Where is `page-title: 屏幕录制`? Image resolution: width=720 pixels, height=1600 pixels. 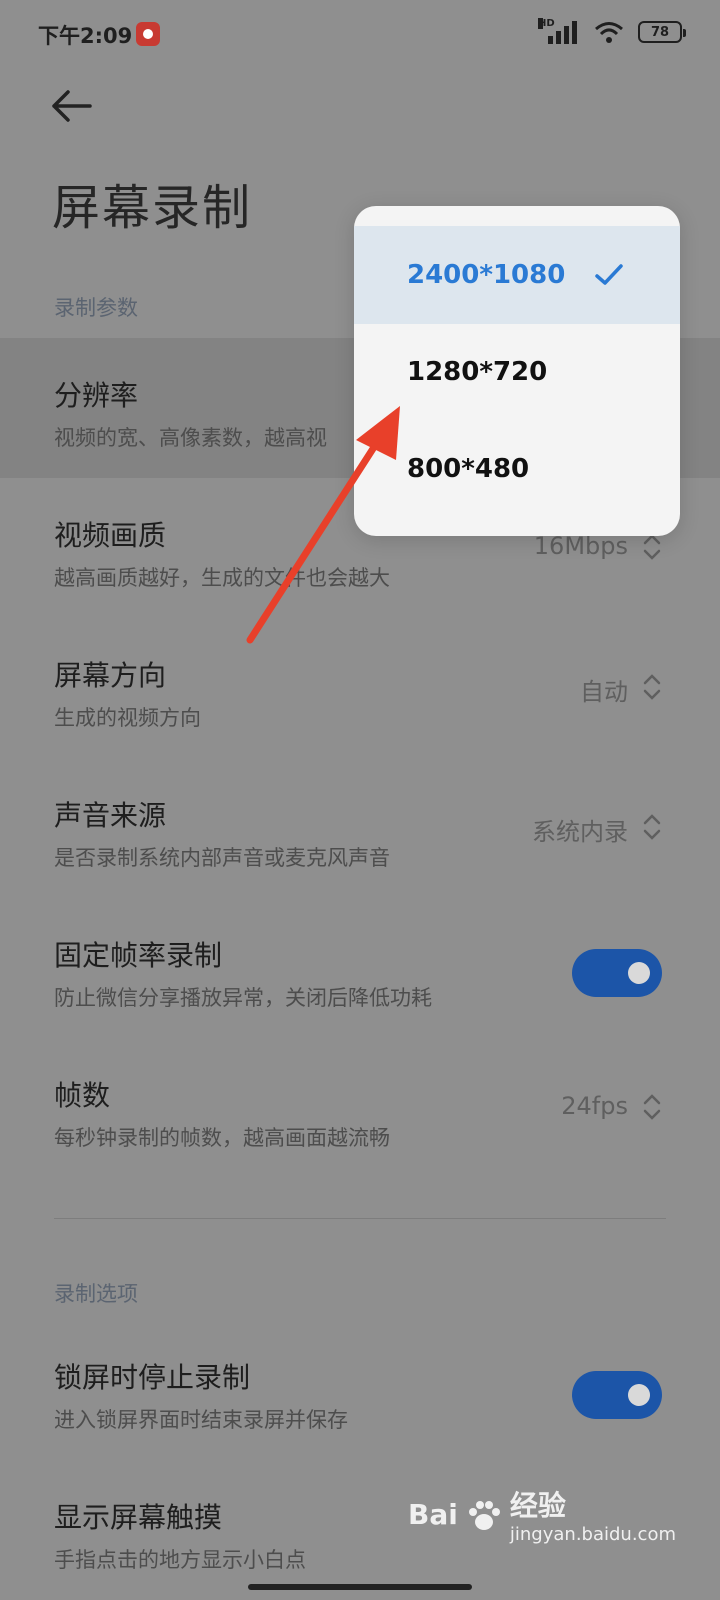
page-title: 屏幕录制 is located at coordinates (152, 208).